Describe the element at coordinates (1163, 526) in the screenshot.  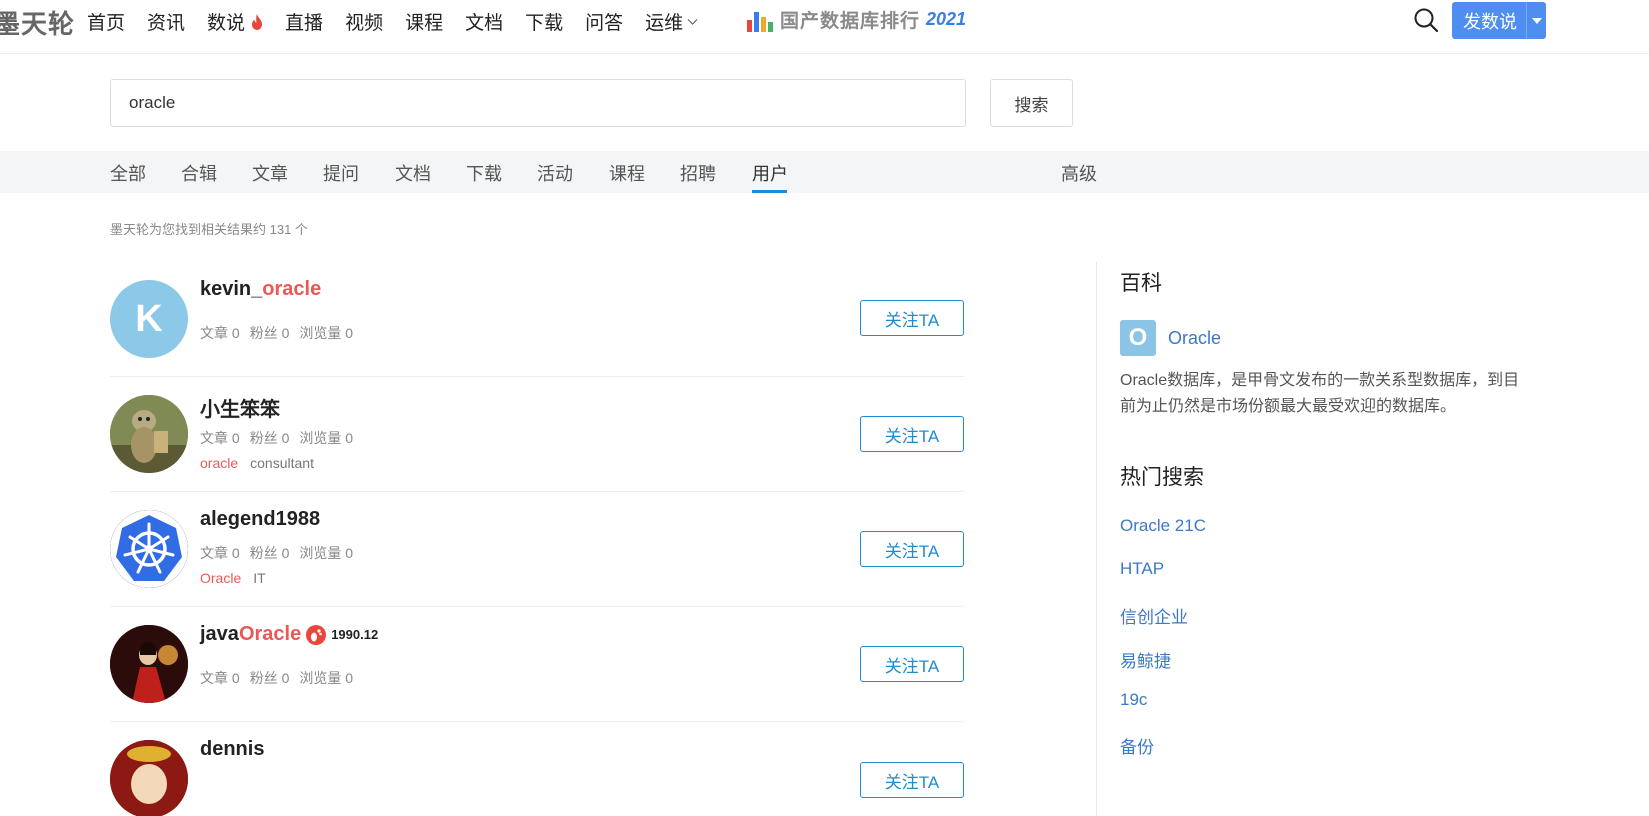
I see `hot-search-item: Oracle 21C` at that location.